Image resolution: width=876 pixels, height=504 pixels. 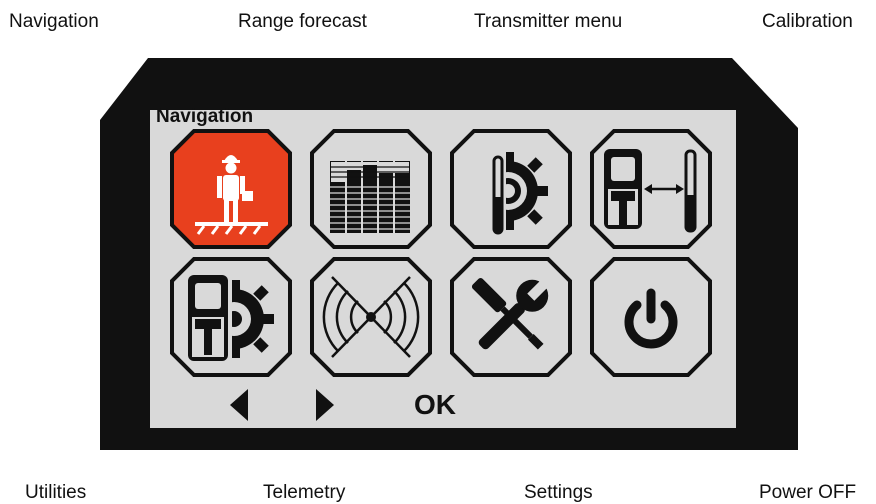 What do you see at coordinates (370, 197) in the screenshot?
I see `signal-bars-icon` at bounding box center [370, 197].